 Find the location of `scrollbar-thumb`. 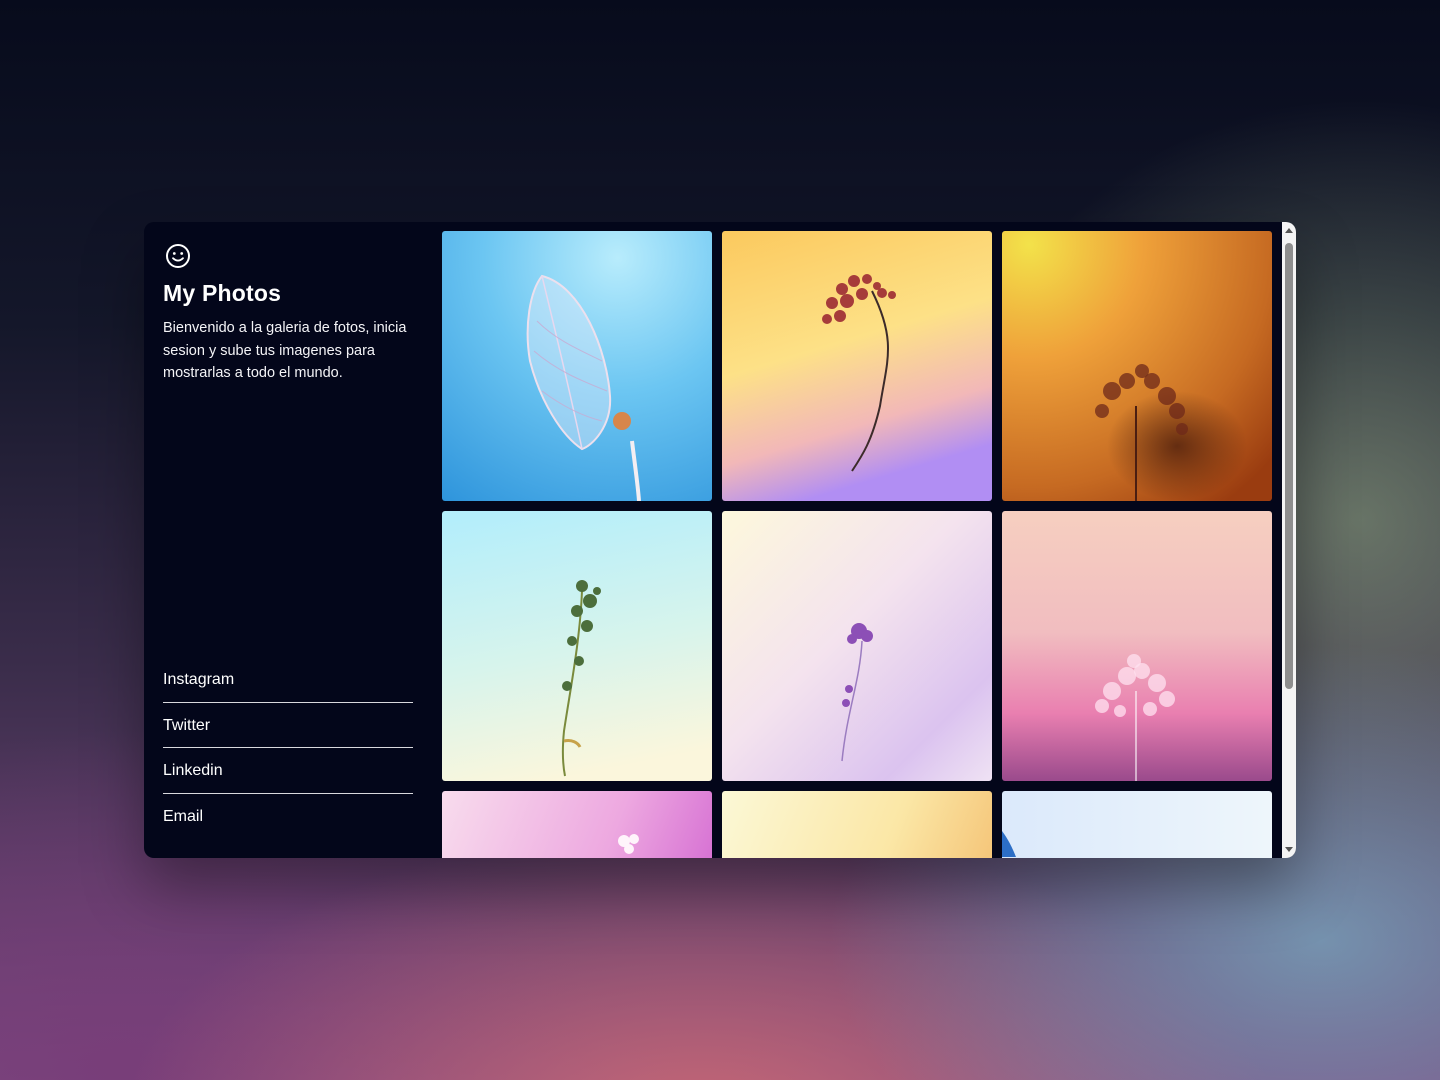

scrollbar-thumb is located at coordinates (1289, 466).